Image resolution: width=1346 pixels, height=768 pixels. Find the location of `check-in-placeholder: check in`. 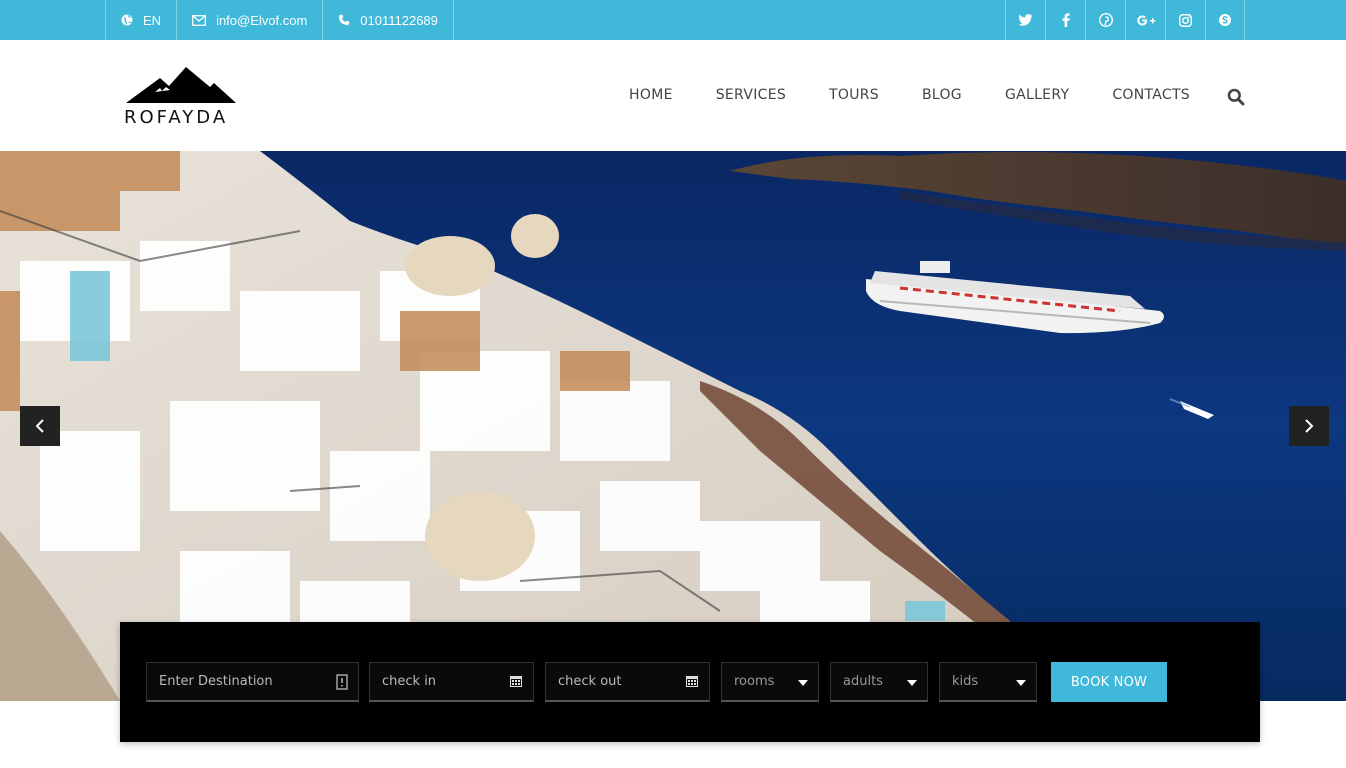

check-in-placeholder: check in is located at coordinates (409, 681).